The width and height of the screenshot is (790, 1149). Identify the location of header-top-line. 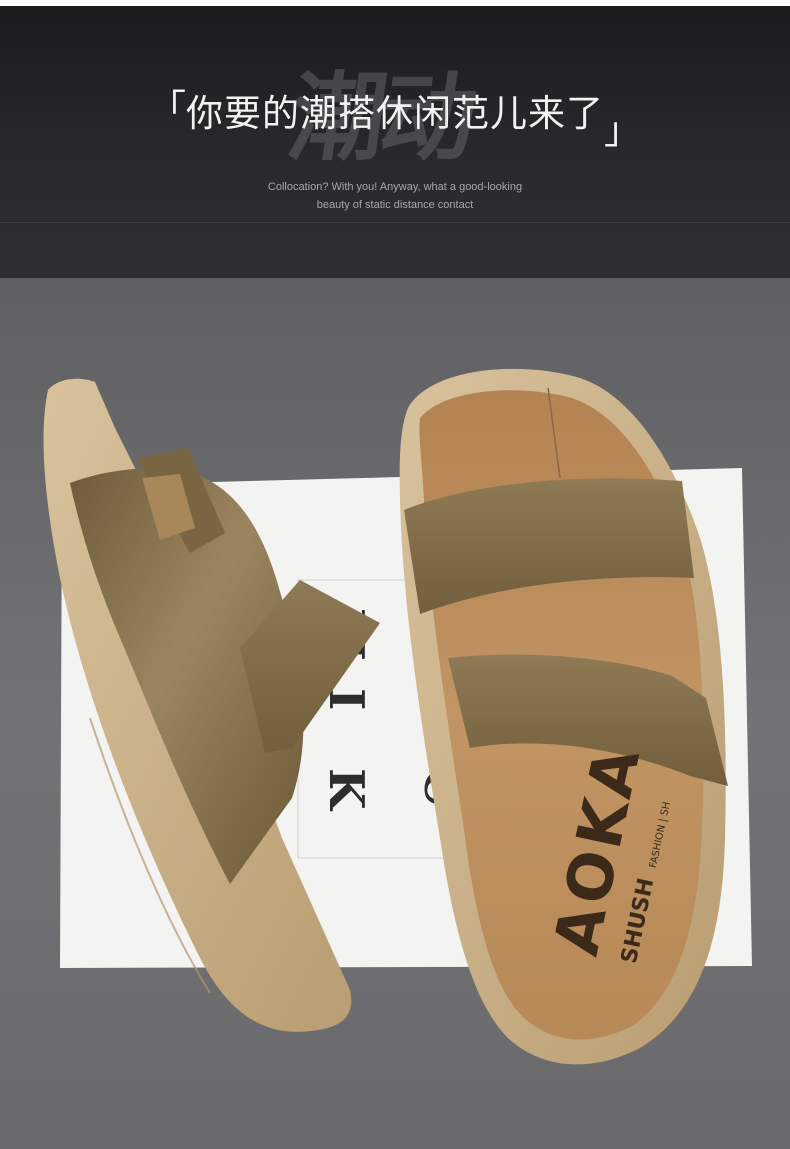
(395, 3).